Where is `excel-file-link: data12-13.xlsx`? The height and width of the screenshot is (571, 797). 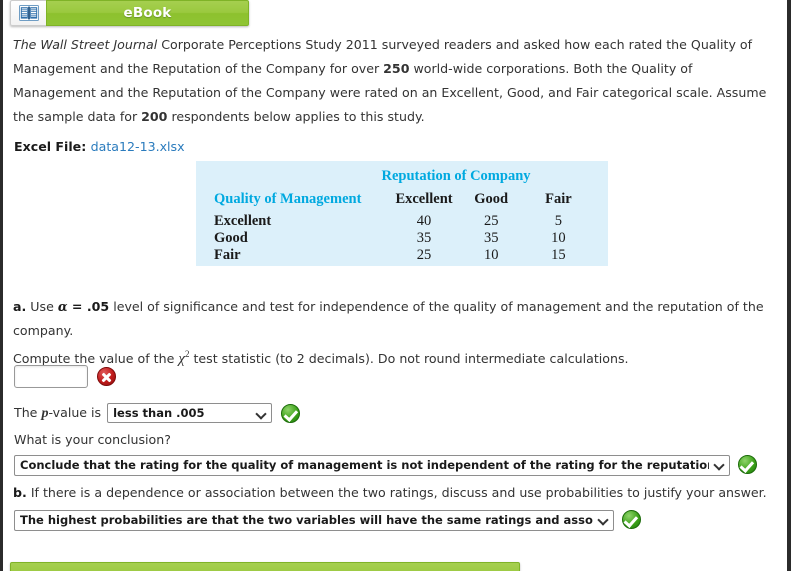 excel-file-link: data12-13.xlsx is located at coordinates (138, 146).